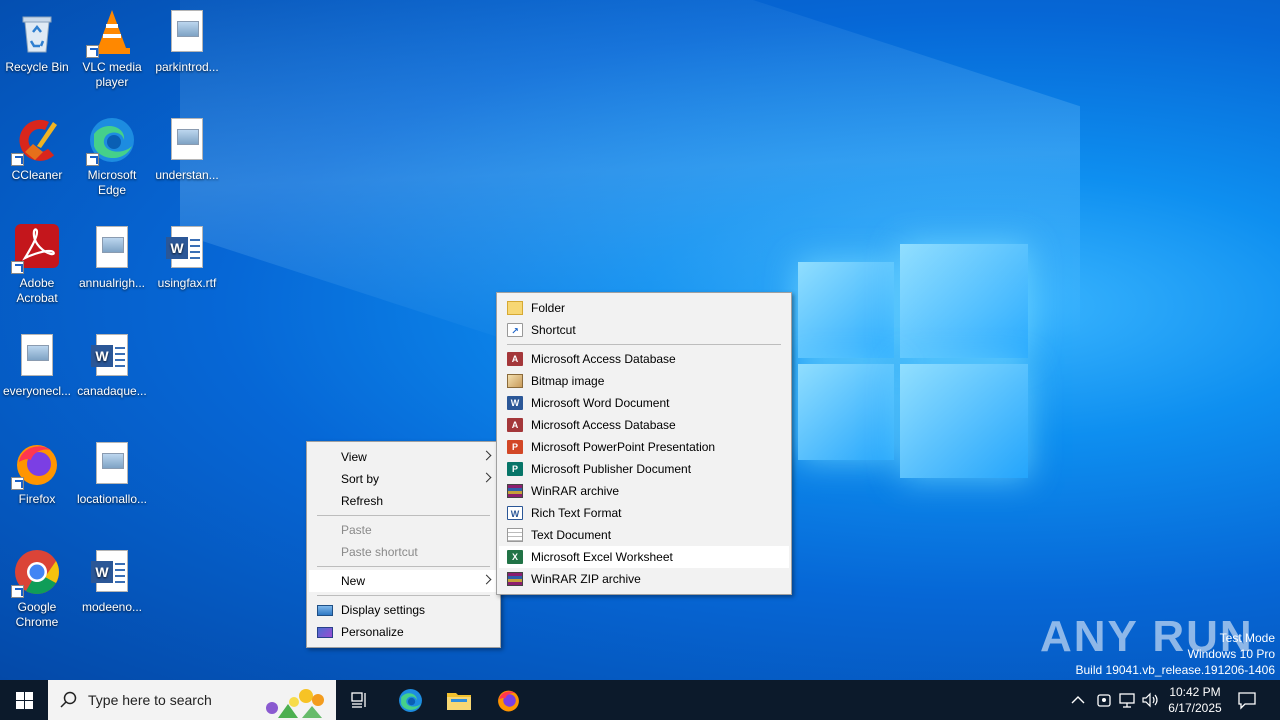  I want to click on speaker-icon, so click(1150, 700).